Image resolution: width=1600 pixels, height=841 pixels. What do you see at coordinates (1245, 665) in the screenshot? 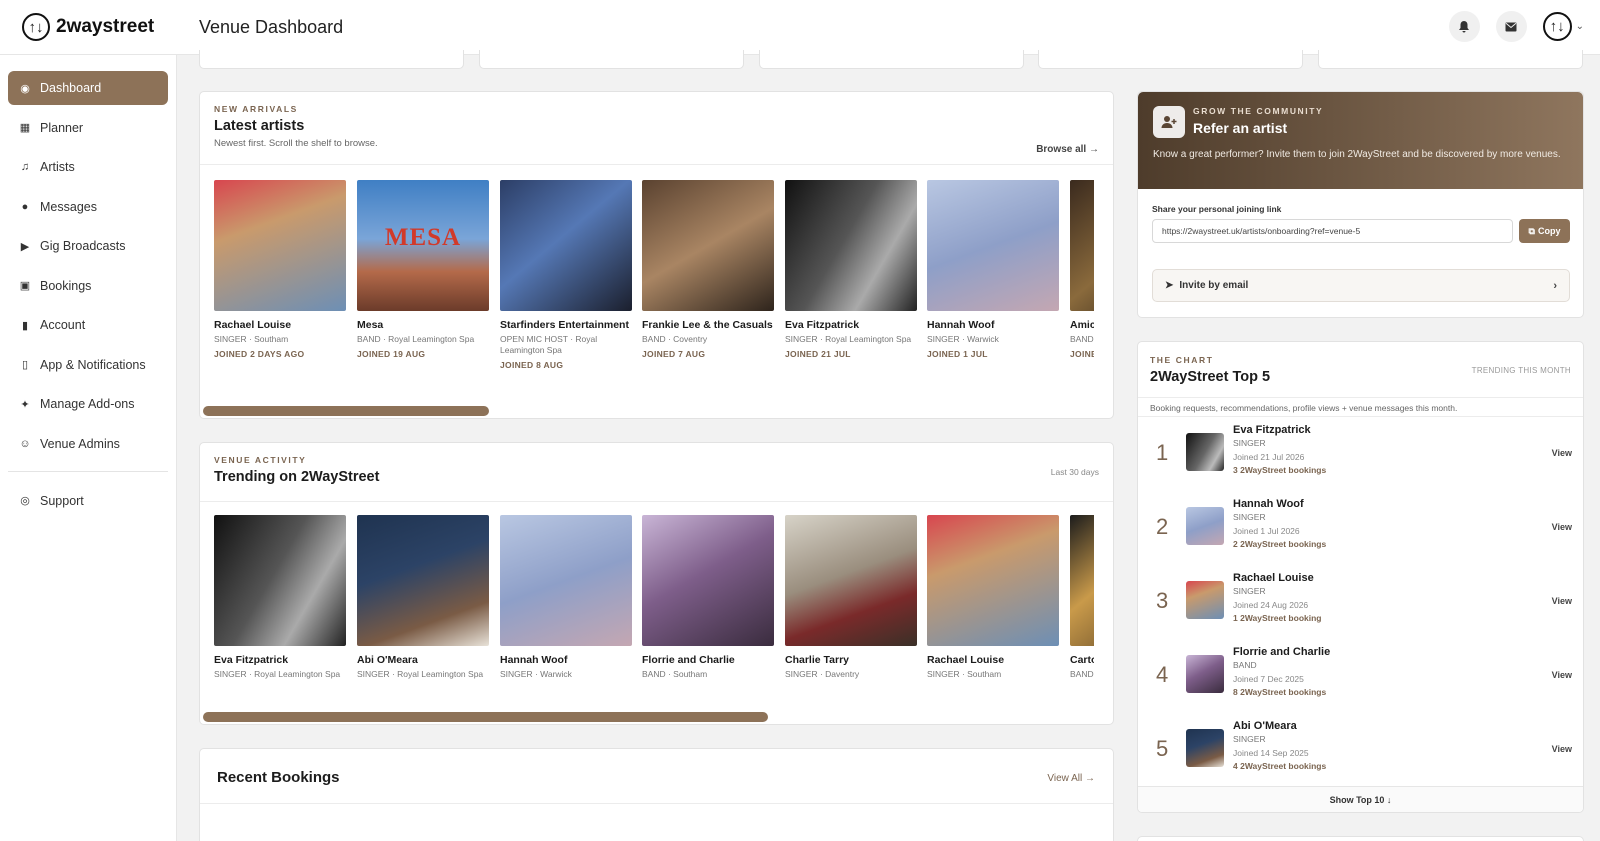
I see `artist-role: BAND` at bounding box center [1245, 665].